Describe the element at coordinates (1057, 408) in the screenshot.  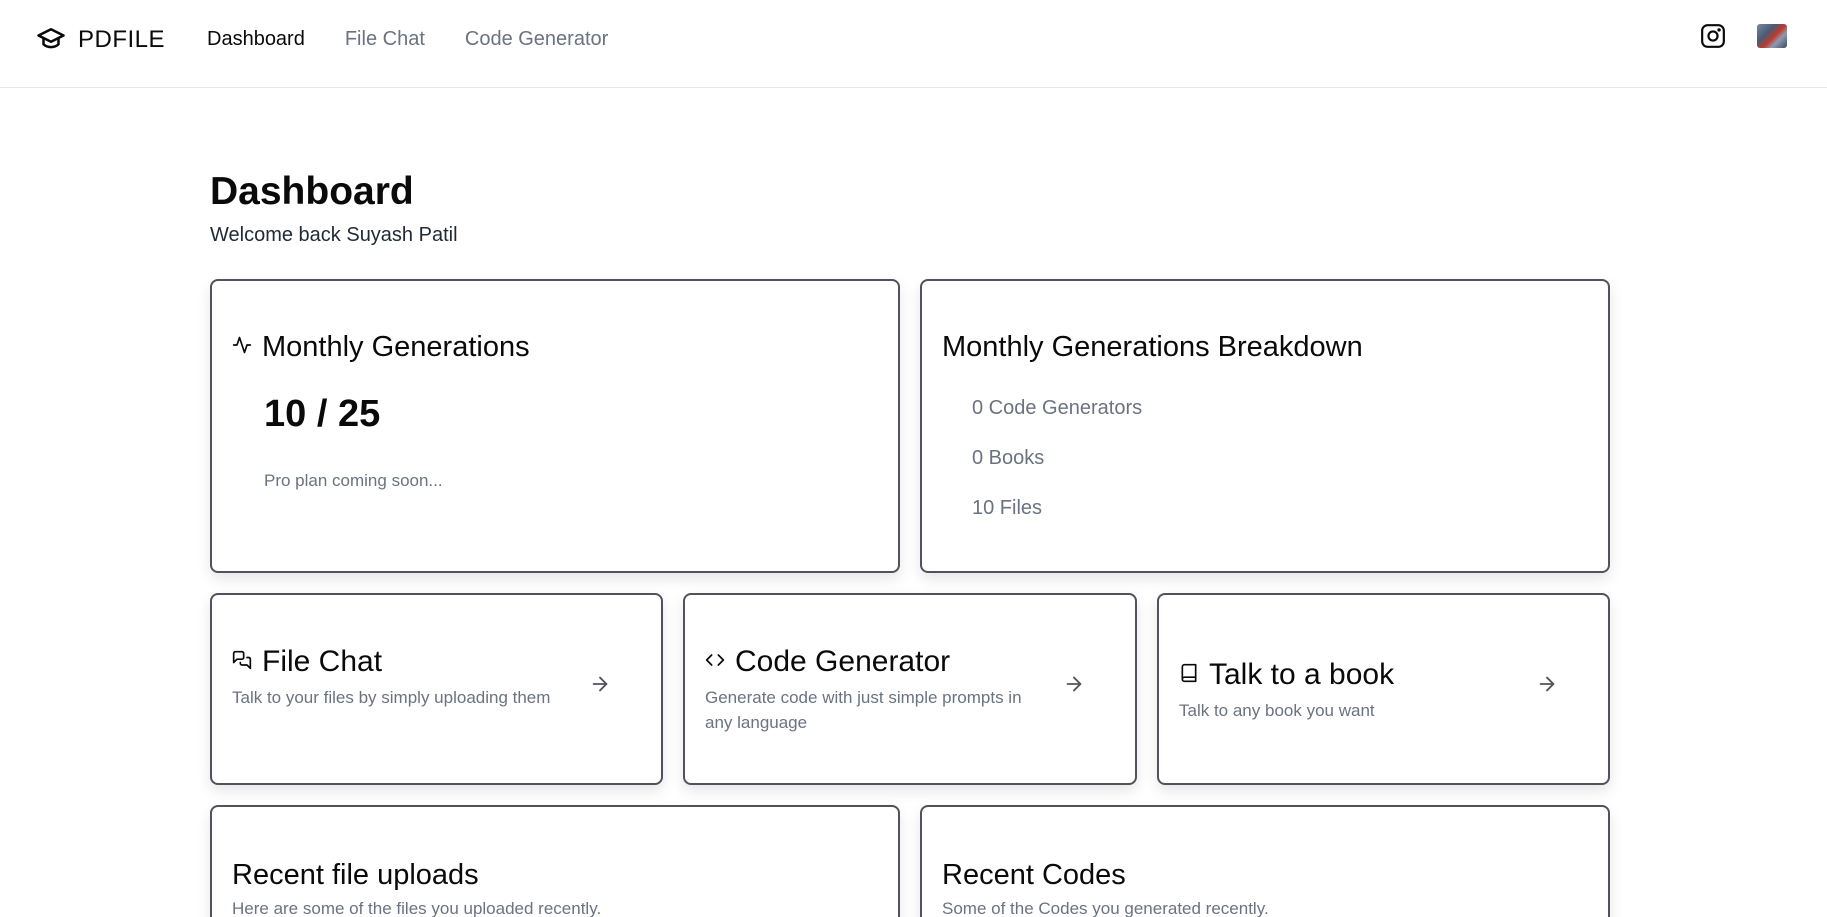
I see `breakdown-code-generators: 0 Code Generators` at that location.